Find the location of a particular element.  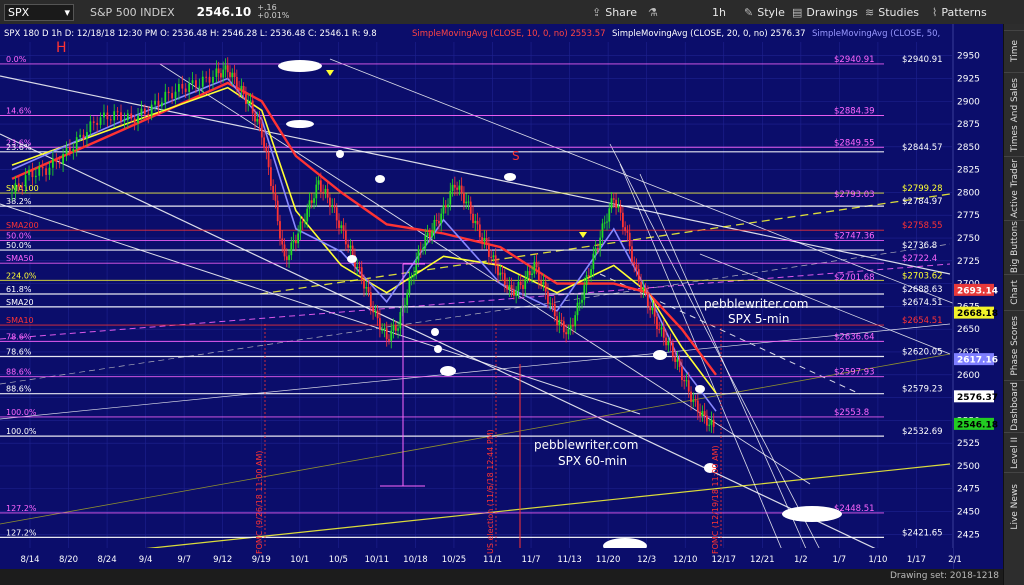

sidebar-tab-times-and-sales: Times And Sales is located at coordinates (1014, 114).